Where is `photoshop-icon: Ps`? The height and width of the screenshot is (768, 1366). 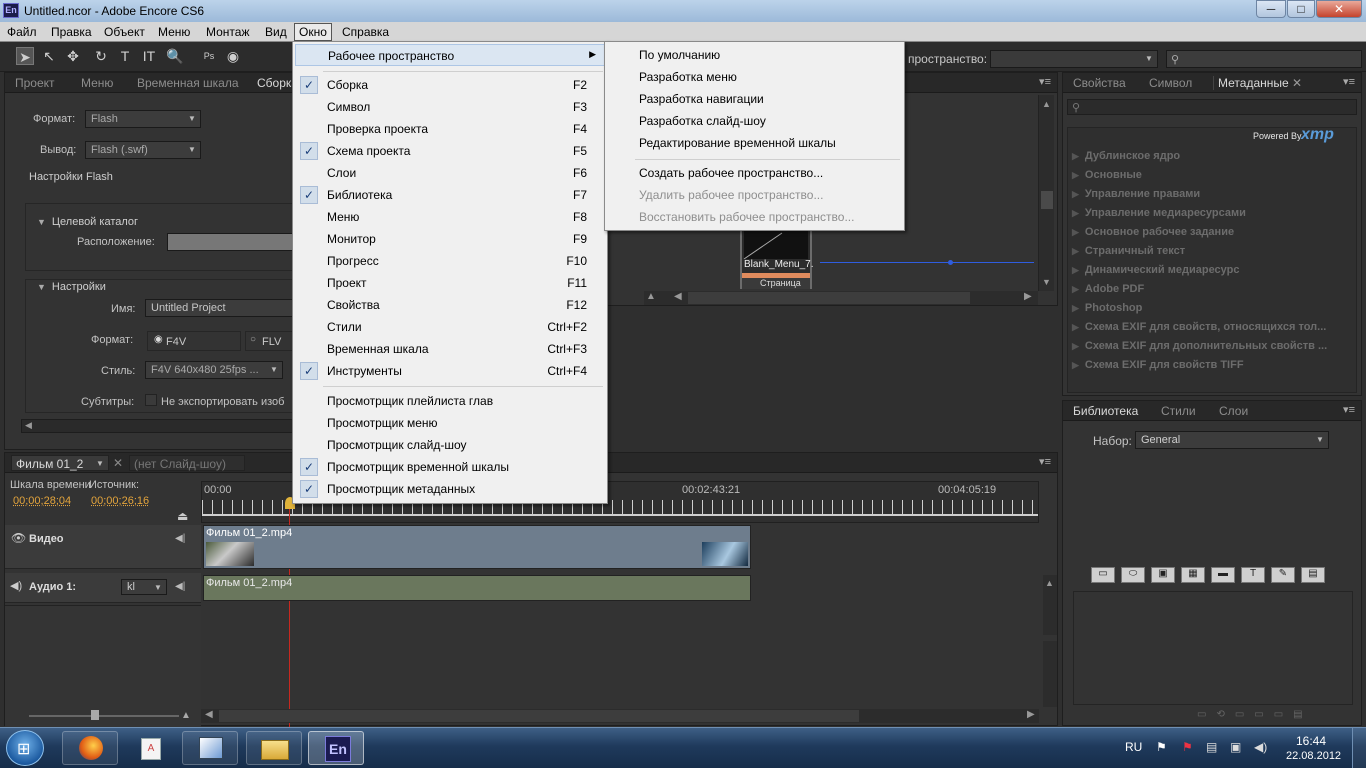
photoshop-icon: Ps is located at coordinates (209, 56).